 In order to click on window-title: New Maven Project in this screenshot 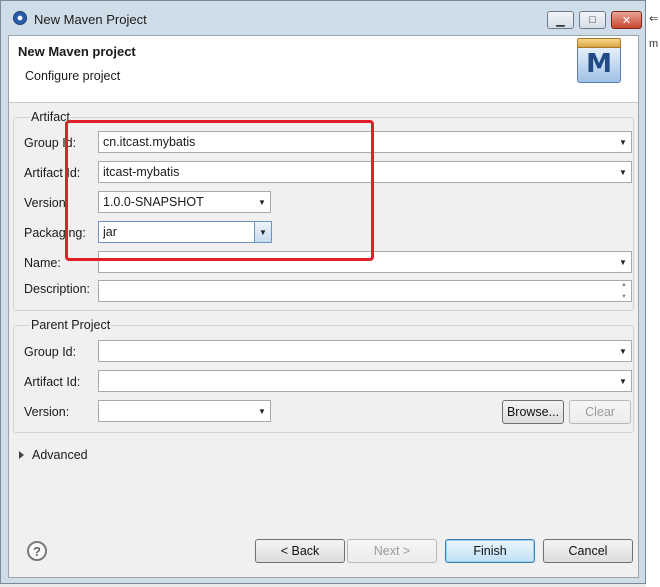, I will do `click(90, 19)`.